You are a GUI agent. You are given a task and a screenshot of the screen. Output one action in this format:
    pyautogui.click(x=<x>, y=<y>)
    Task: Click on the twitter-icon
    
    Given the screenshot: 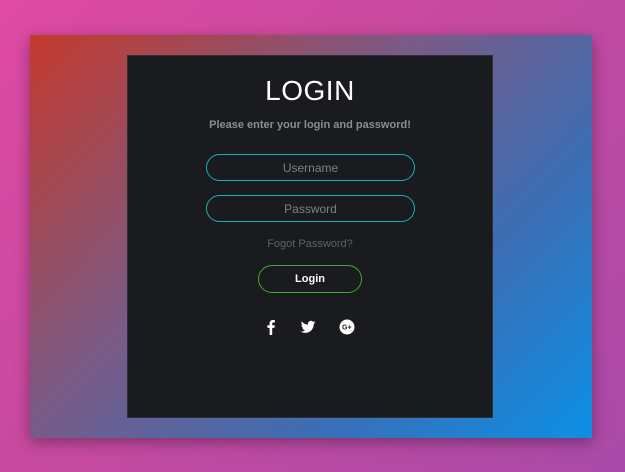 What is the action you would take?
    pyautogui.click(x=308, y=327)
    